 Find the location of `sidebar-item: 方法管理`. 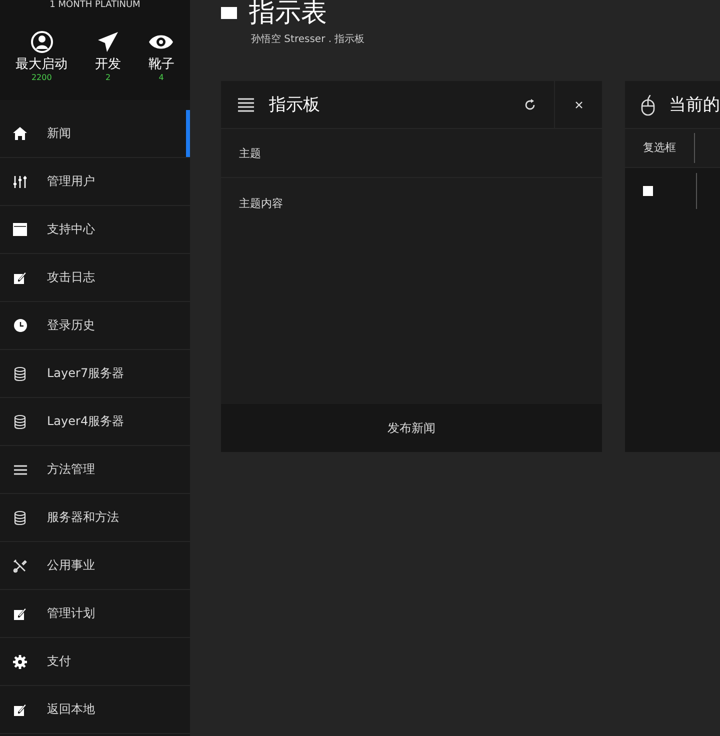

sidebar-item: 方法管理 is located at coordinates (95, 470).